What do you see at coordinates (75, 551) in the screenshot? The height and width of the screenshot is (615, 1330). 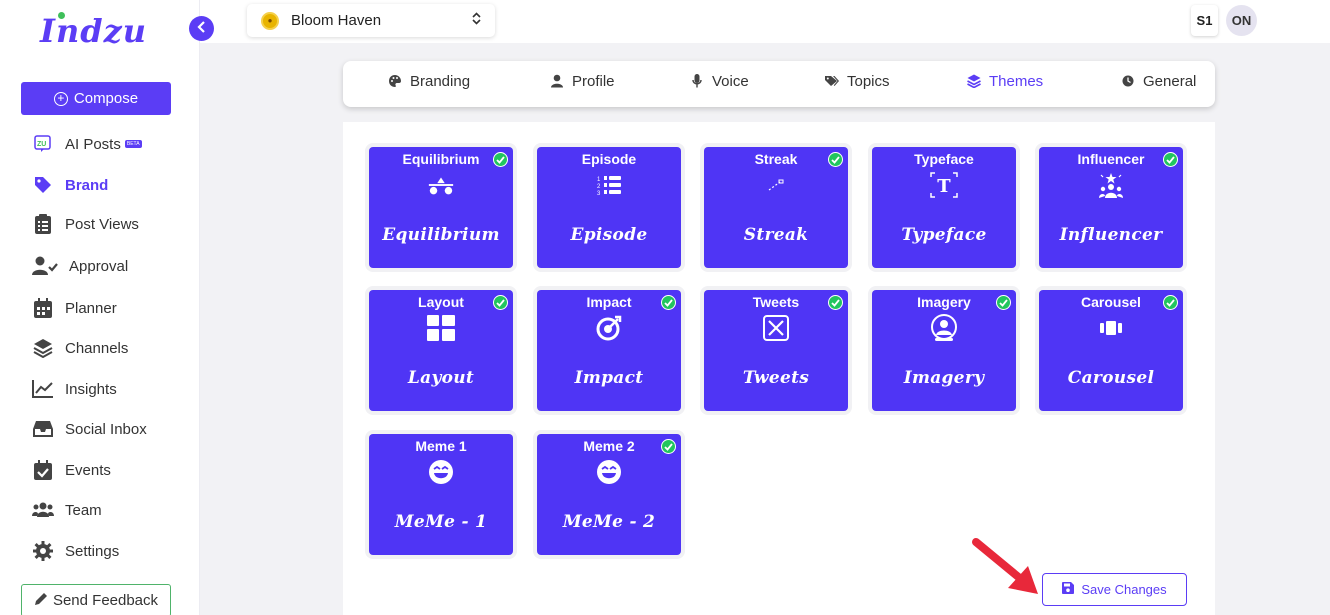 I see `sidebar-item-settings: Settings` at bounding box center [75, 551].